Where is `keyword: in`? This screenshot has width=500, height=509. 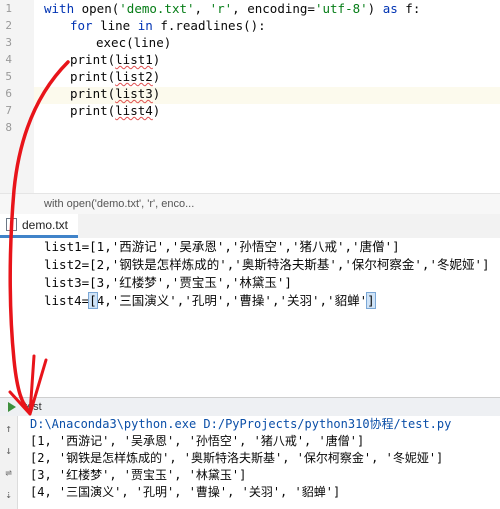
keyword: in is located at coordinates (145, 25).